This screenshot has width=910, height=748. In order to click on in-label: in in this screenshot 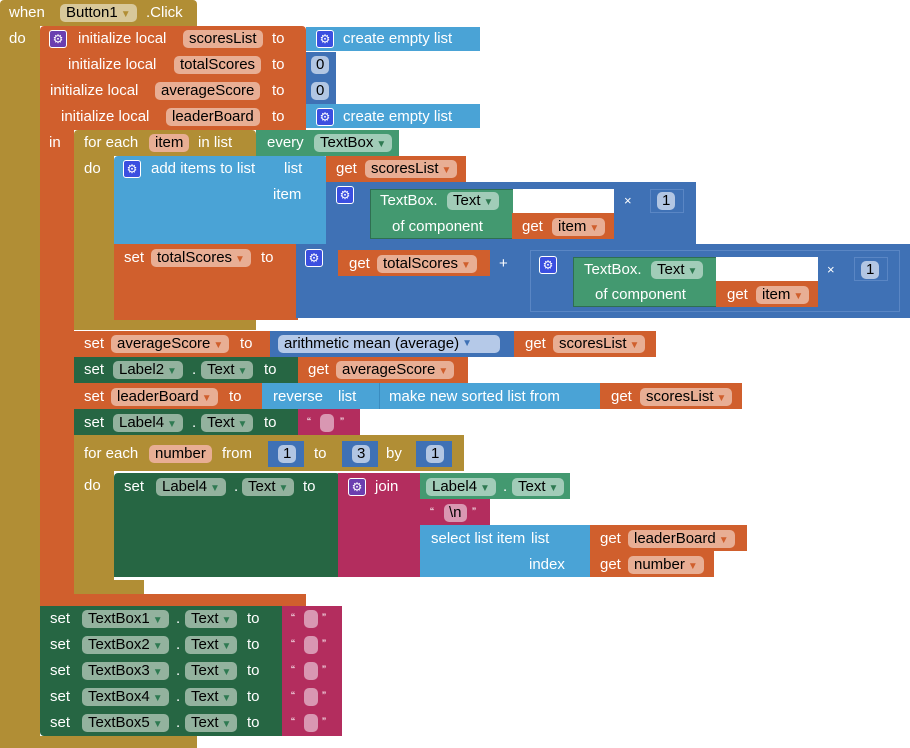, I will do `click(55, 142)`.